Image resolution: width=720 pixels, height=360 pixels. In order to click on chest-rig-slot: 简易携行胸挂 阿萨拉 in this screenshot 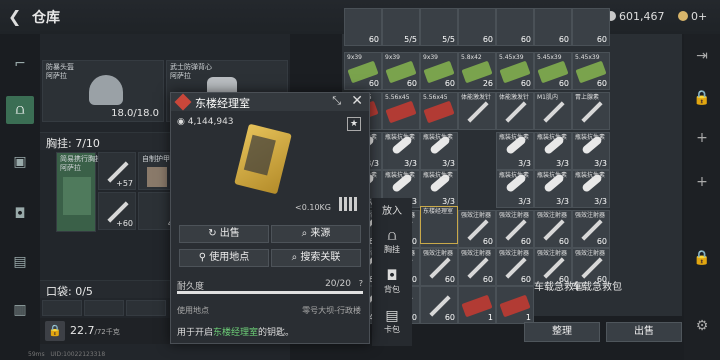, I will do `click(79, 192)`.